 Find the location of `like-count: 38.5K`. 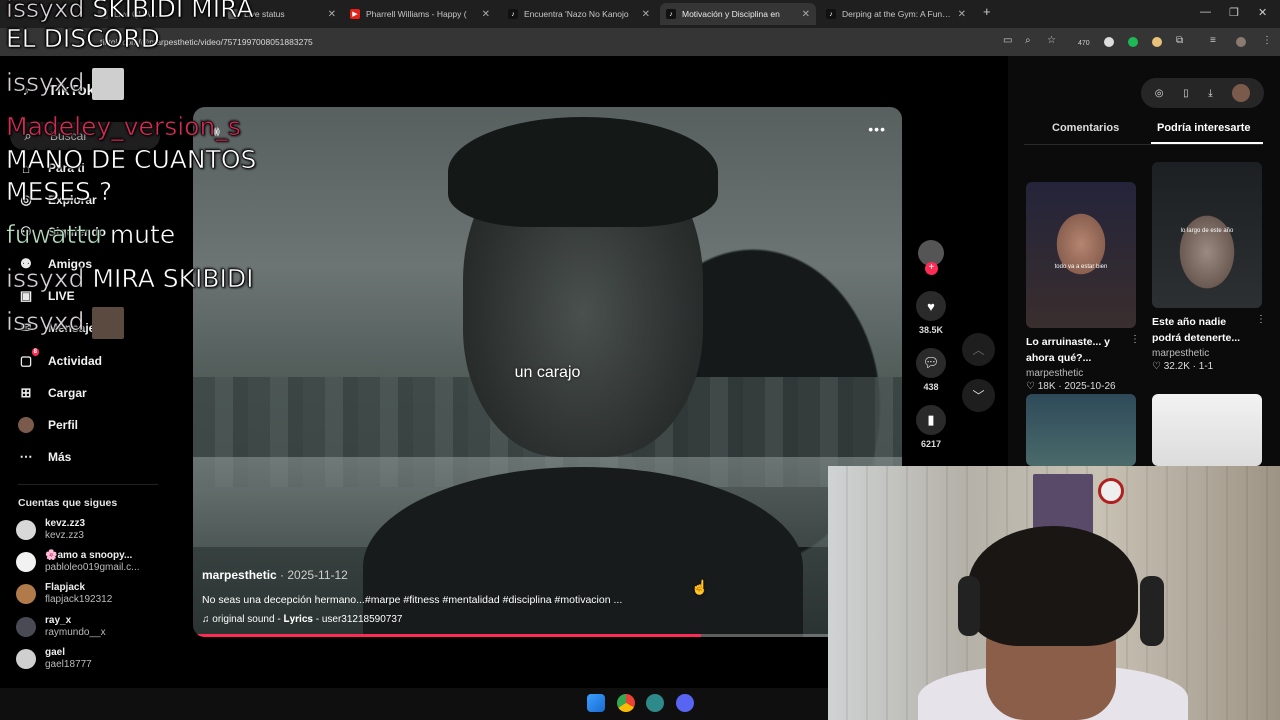

like-count: 38.5K is located at coordinates (931, 330).